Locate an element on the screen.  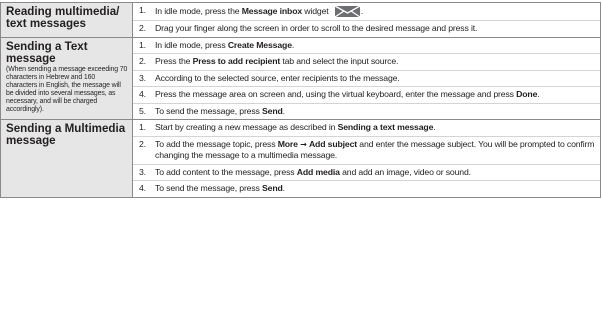
arrow-icon: → is located at coordinates (303, 144).